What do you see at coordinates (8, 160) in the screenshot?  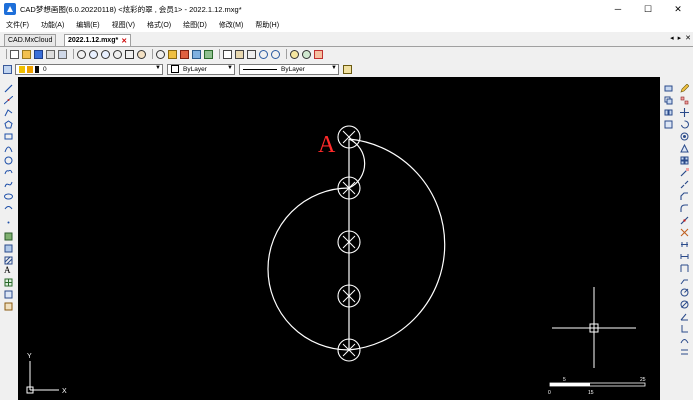 I see `circle-icon` at bounding box center [8, 160].